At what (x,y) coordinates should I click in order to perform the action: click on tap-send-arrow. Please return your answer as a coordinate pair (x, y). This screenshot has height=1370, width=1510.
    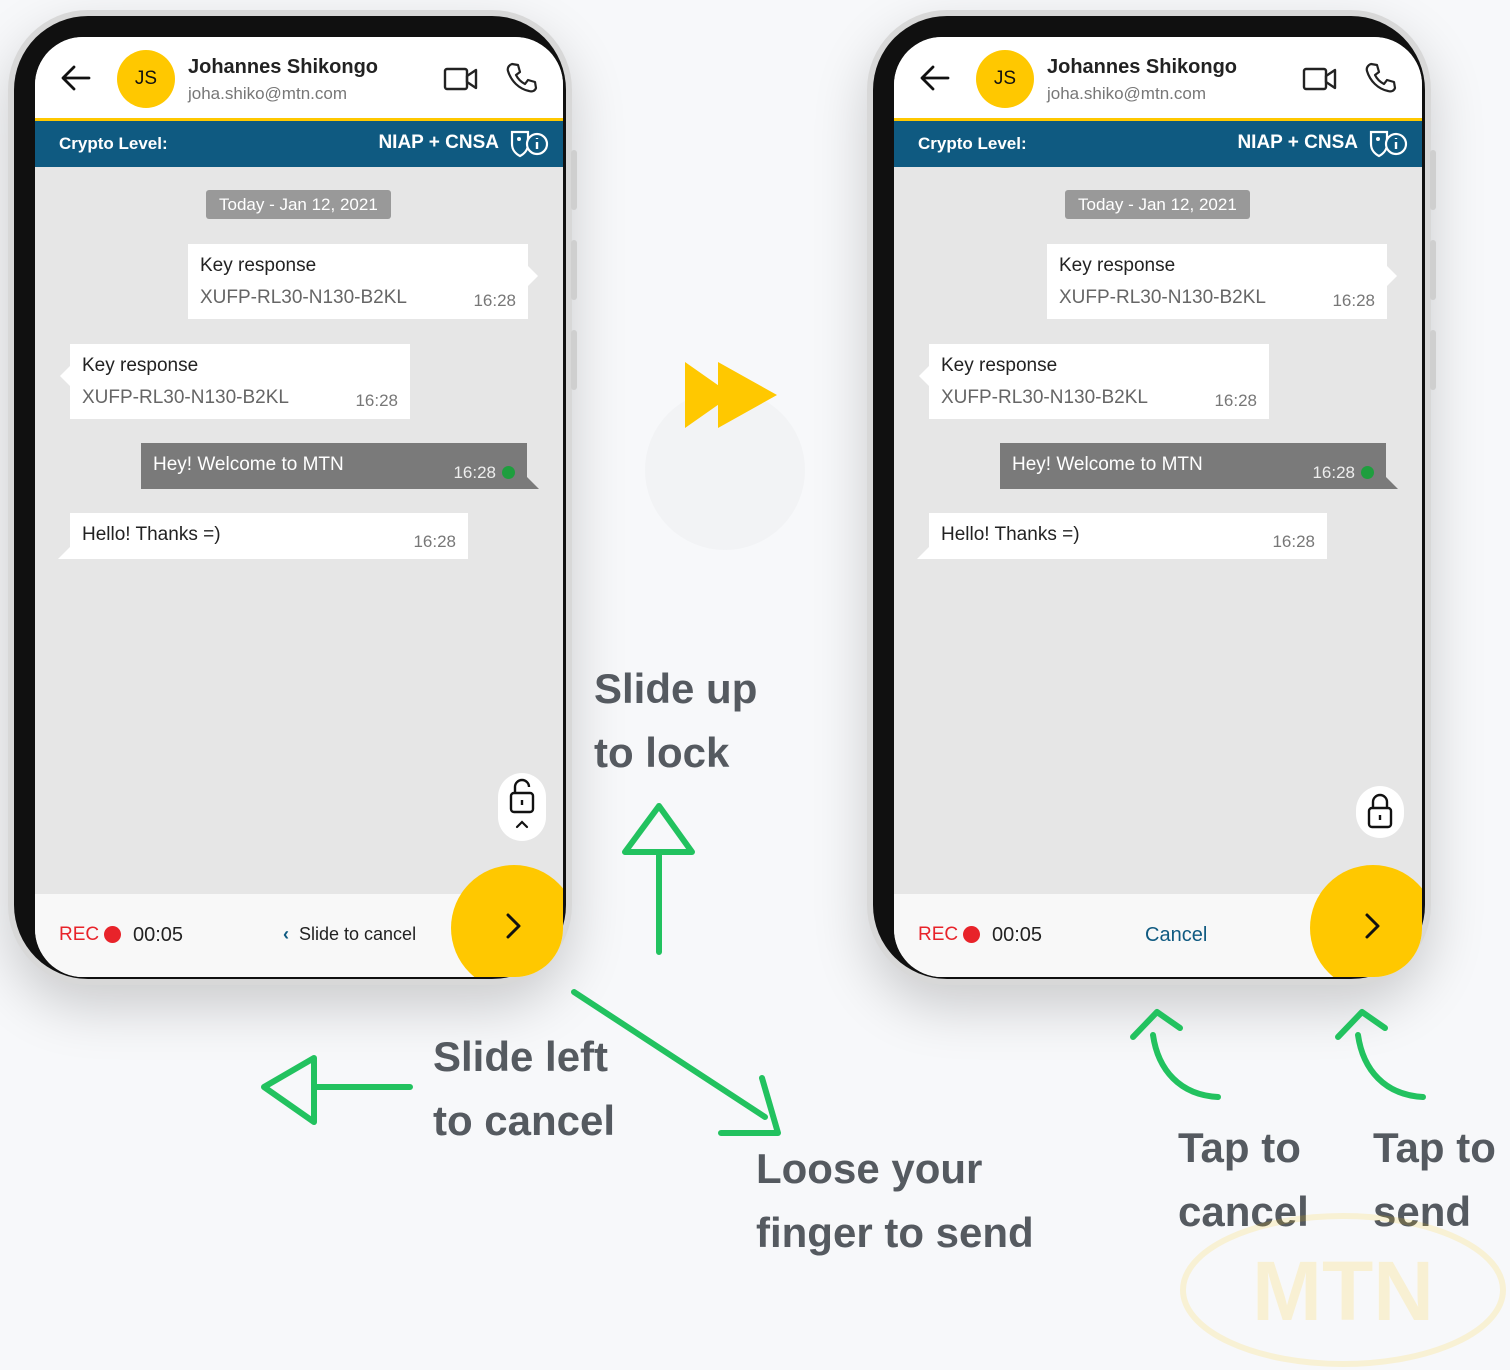
    Looking at the image, I should click on (1380, 1054).